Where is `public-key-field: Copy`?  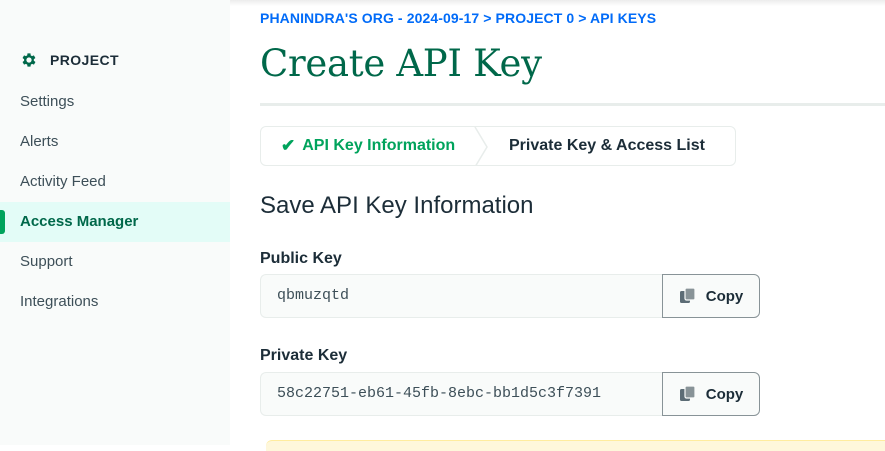 public-key-field: Copy is located at coordinates (510, 296).